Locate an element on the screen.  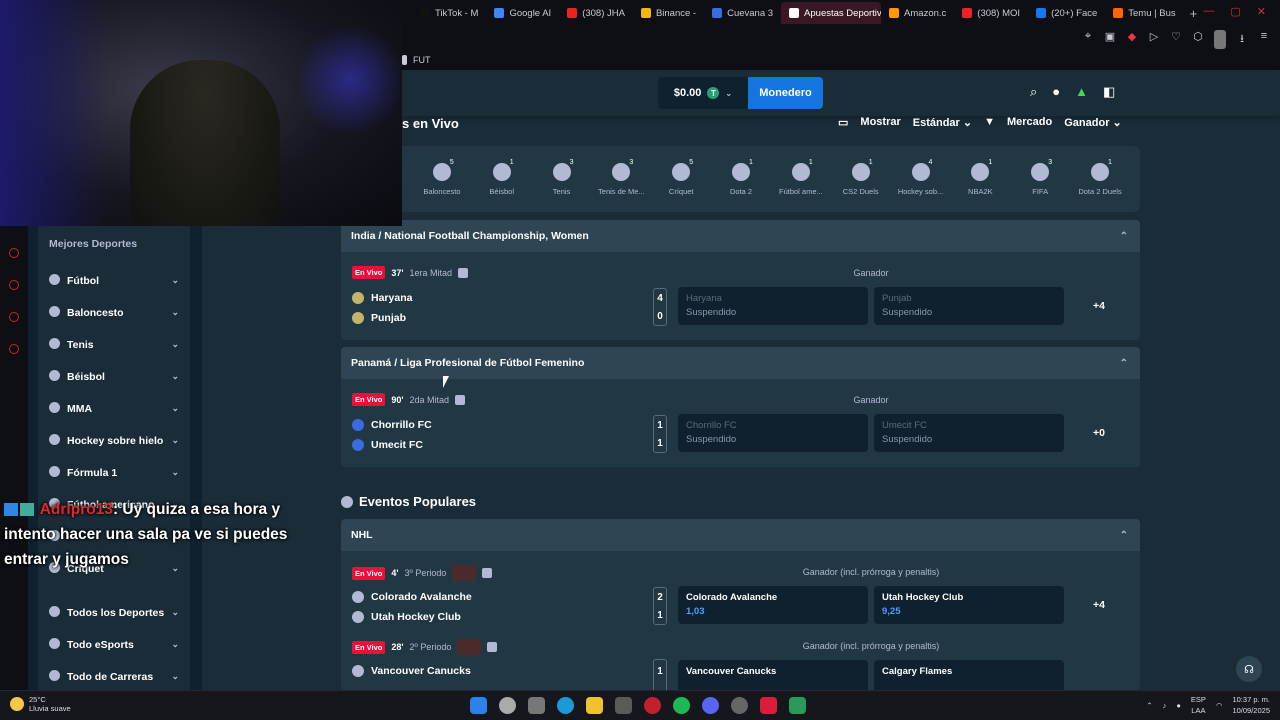
browser-tab: Binance - is located at coordinates (668, 13).